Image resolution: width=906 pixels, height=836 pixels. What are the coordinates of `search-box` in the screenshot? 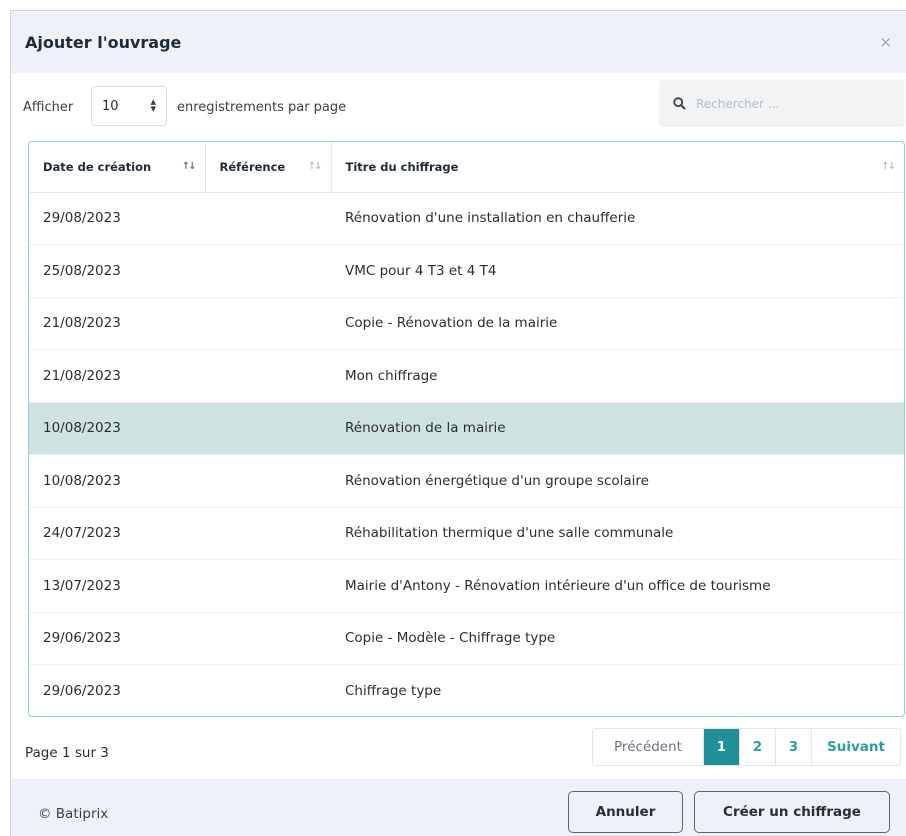 It's located at (782, 103).